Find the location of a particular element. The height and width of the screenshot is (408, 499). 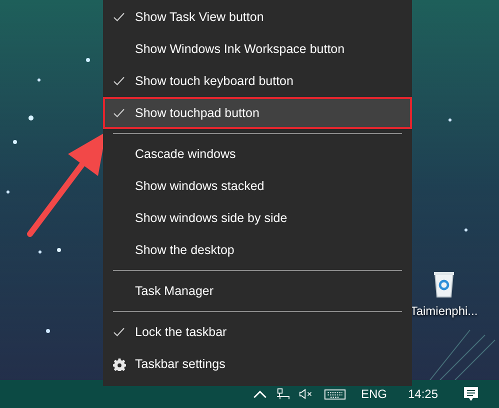

network-icon is located at coordinates (283, 394).